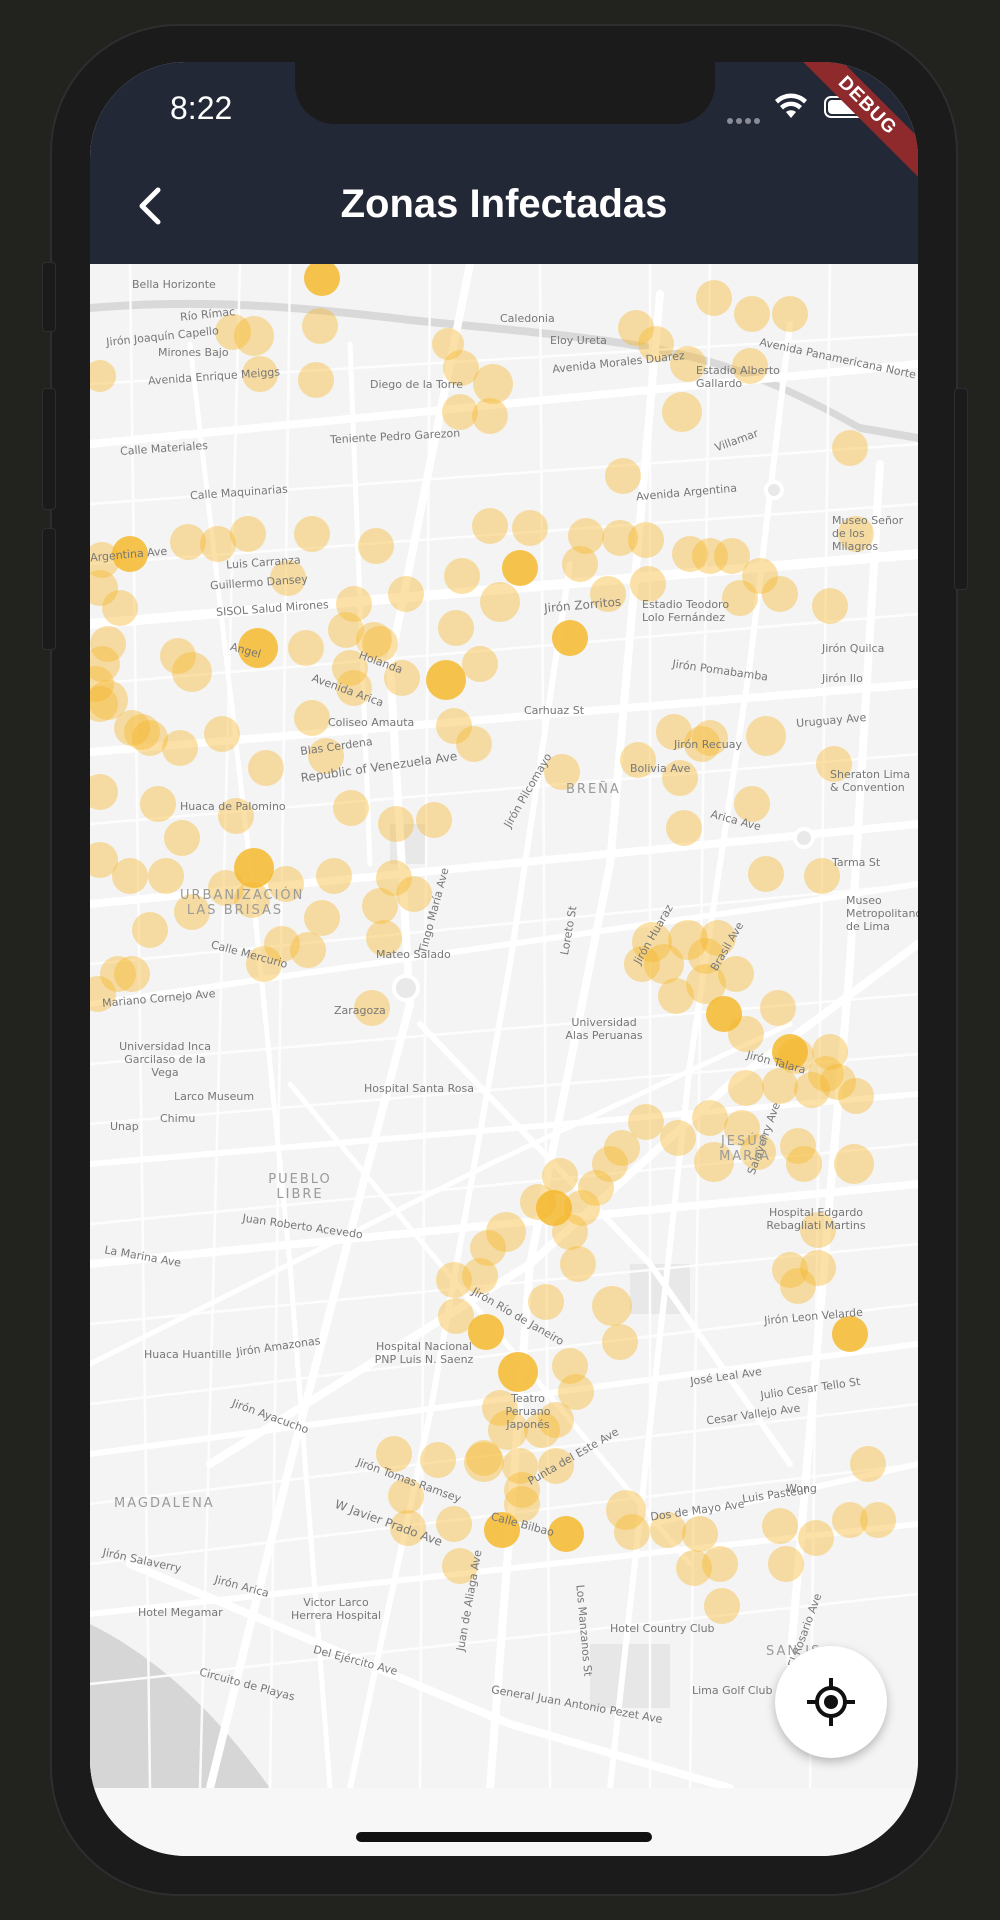 This screenshot has height=1920, width=1000. Describe the element at coordinates (178, 1118) in the screenshot. I see `map-label: Chimu` at that location.